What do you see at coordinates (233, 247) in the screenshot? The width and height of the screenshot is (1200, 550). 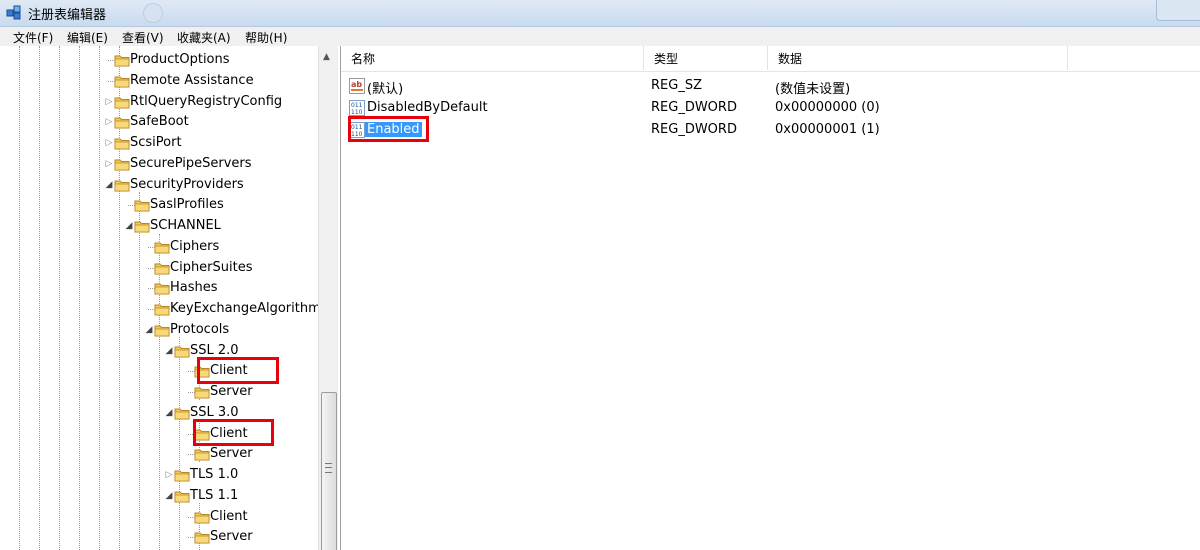 I see `tree-item: Ciphers` at bounding box center [233, 247].